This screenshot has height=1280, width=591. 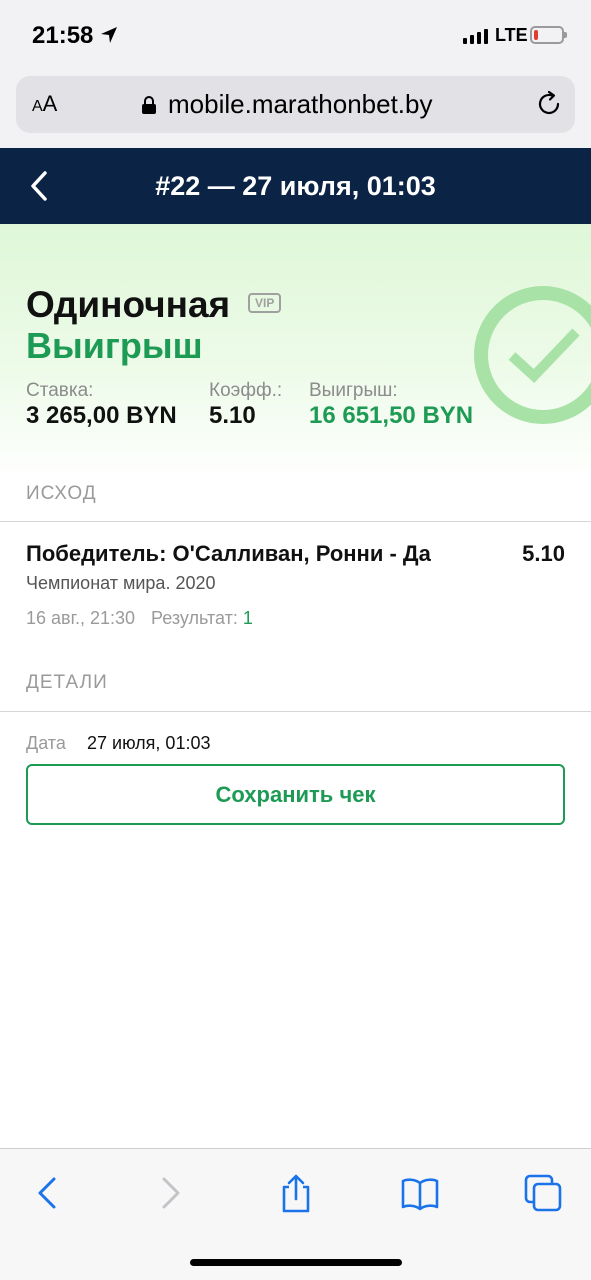 What do you see at coordinates (391, 415) in the screenshot?
I see `win-value: 16 651,50 BYN` at bounding box center [391, 415].